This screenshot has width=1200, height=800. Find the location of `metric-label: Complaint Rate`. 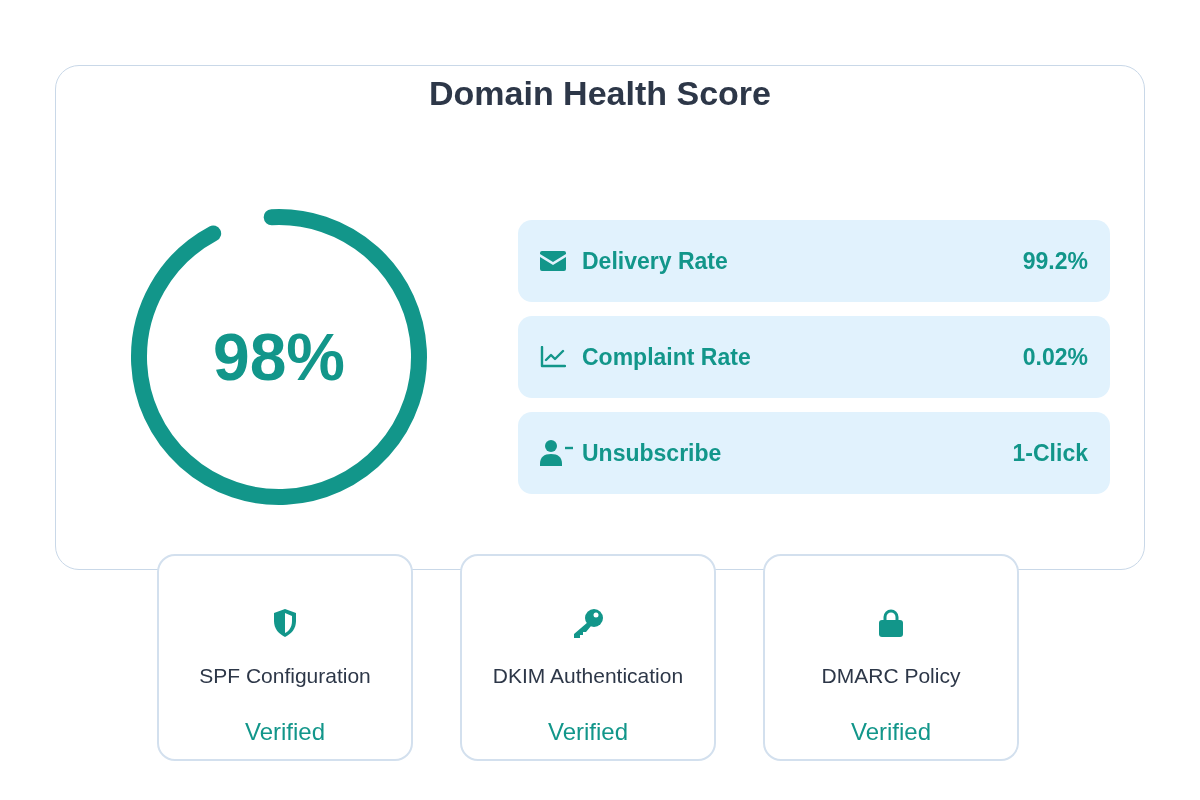

metric-label: Complaint Rate is located at coordinates (666, 357).